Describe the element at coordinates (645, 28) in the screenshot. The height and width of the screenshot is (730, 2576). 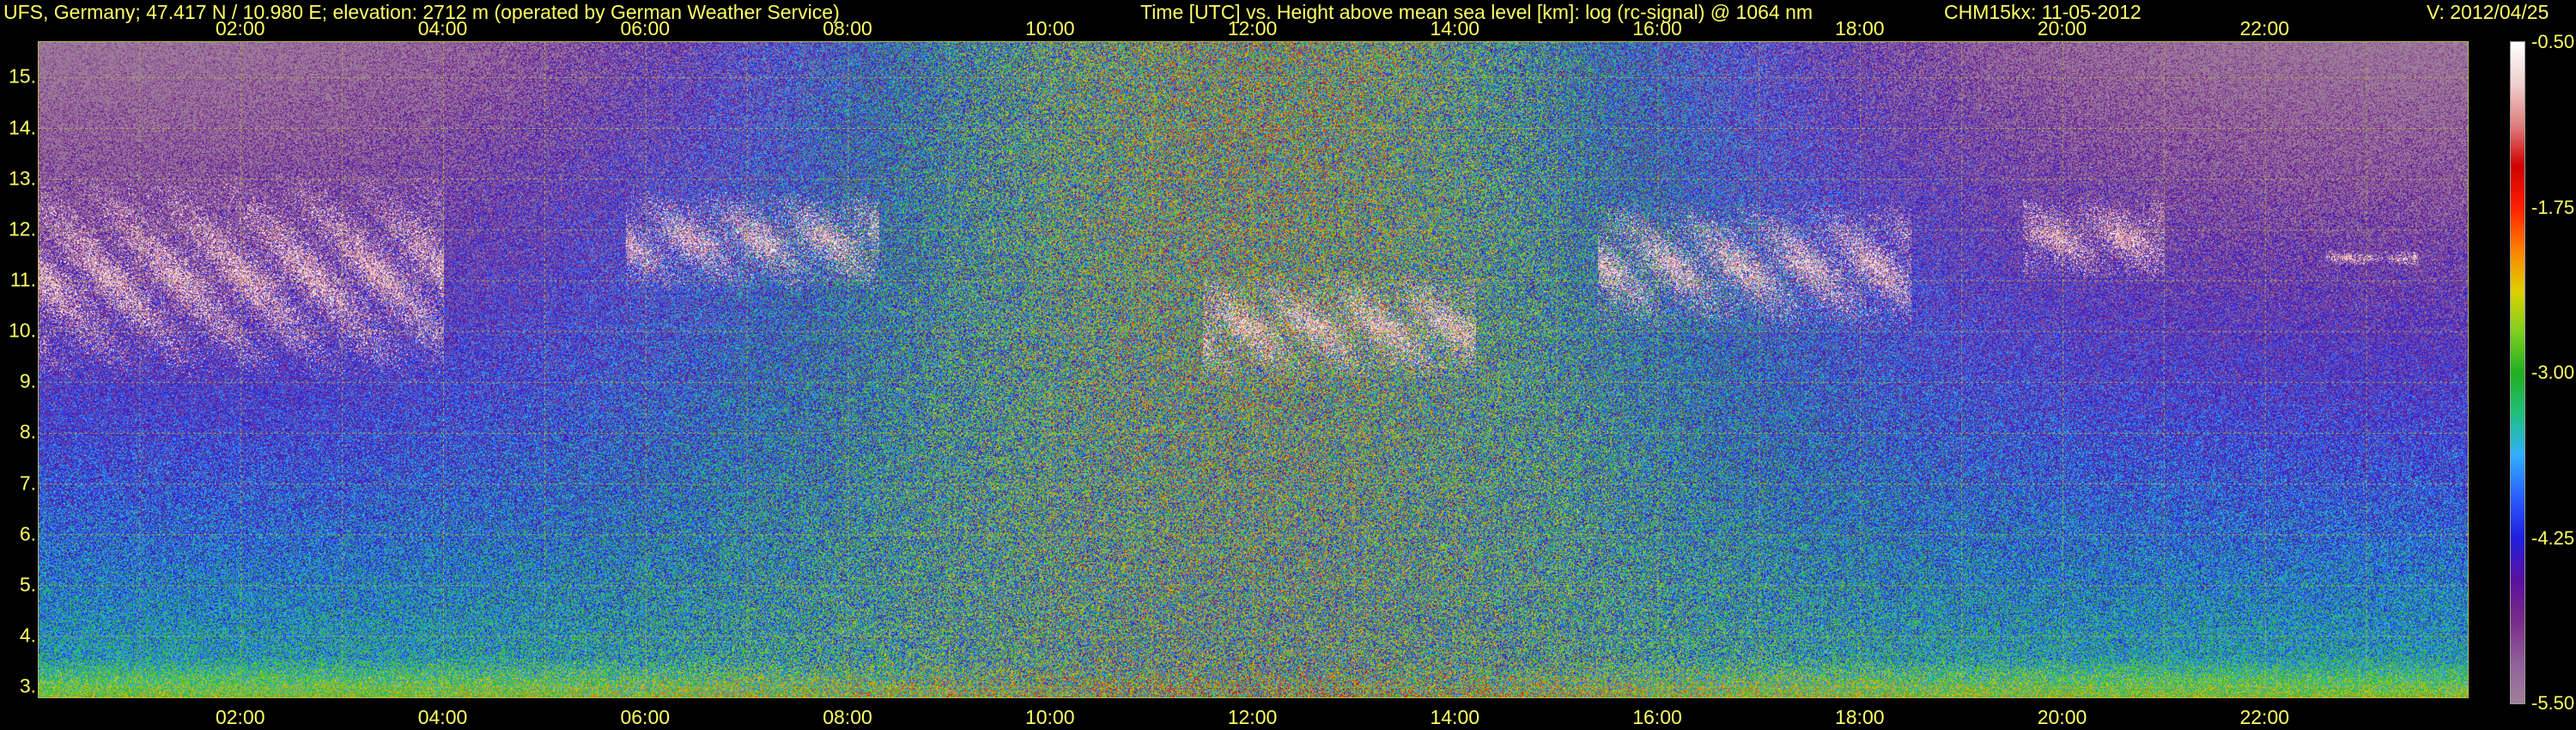
I see `x-tick-top: 06:00` at that location.